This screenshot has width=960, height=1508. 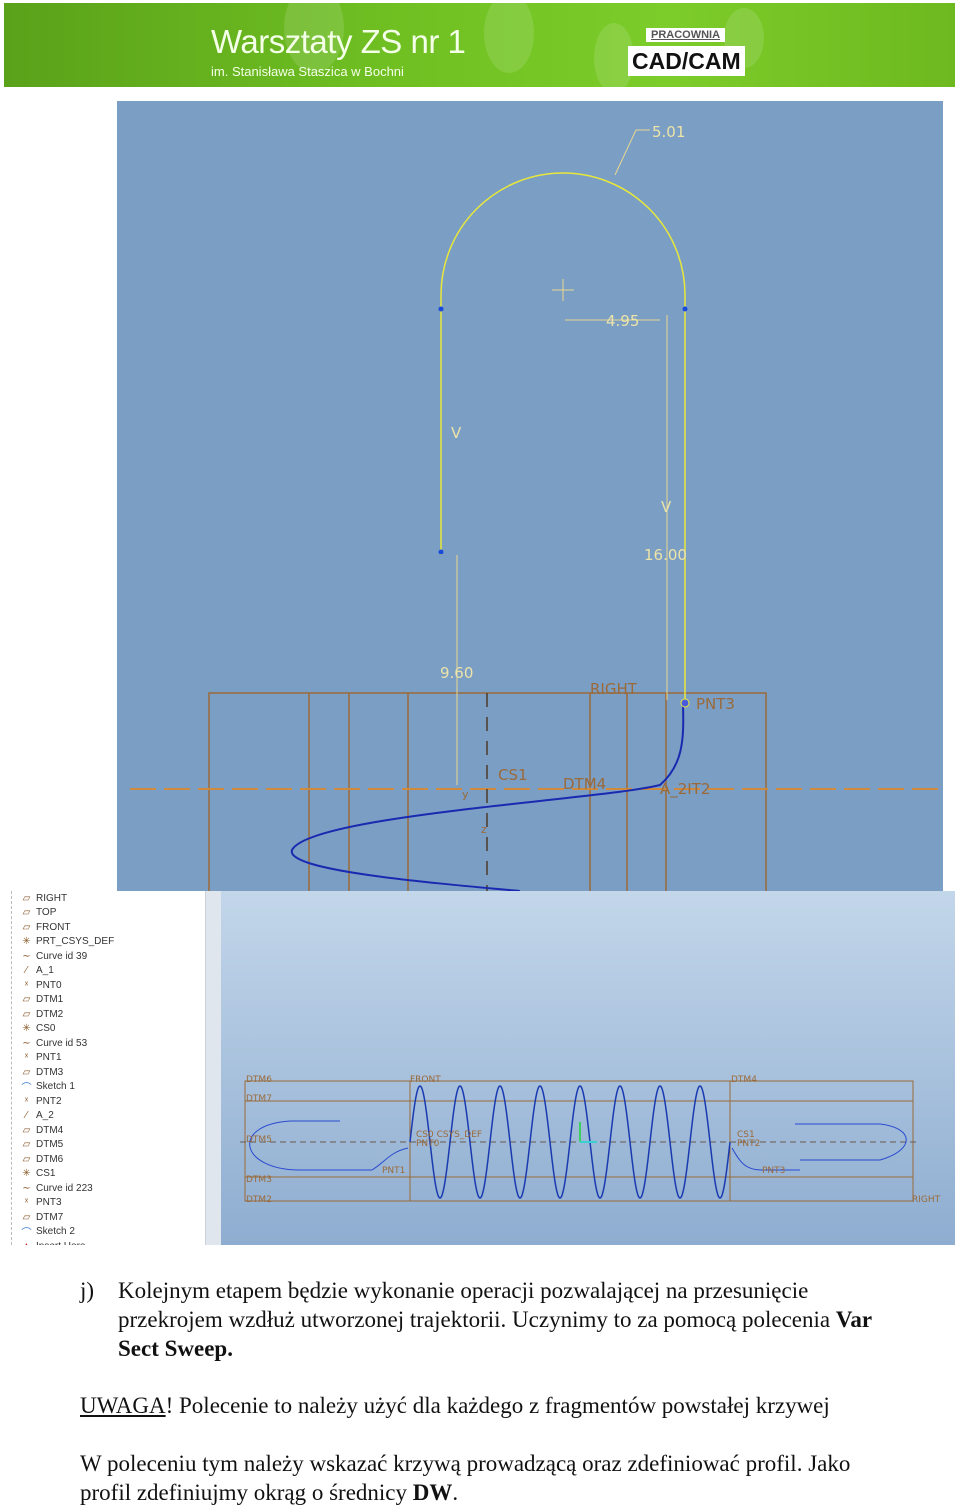 What do you see at coordinates (41, 1101) in the screenshot?
I see `tree-item: ˣ PNT2` at bounding box center [41, 1101].